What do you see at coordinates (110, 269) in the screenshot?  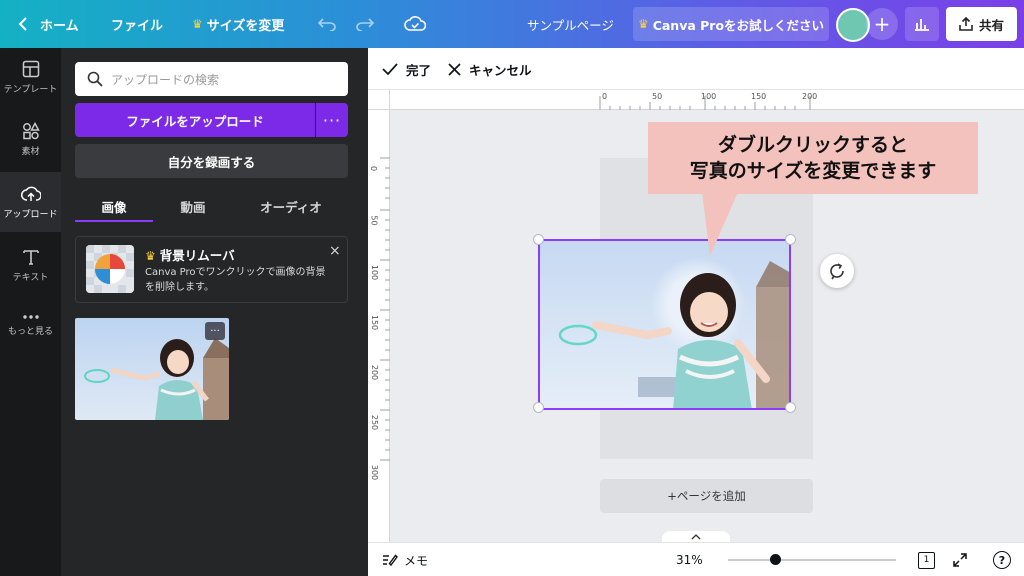 I see `promo-ball-image` at bounding box center [110, 269].